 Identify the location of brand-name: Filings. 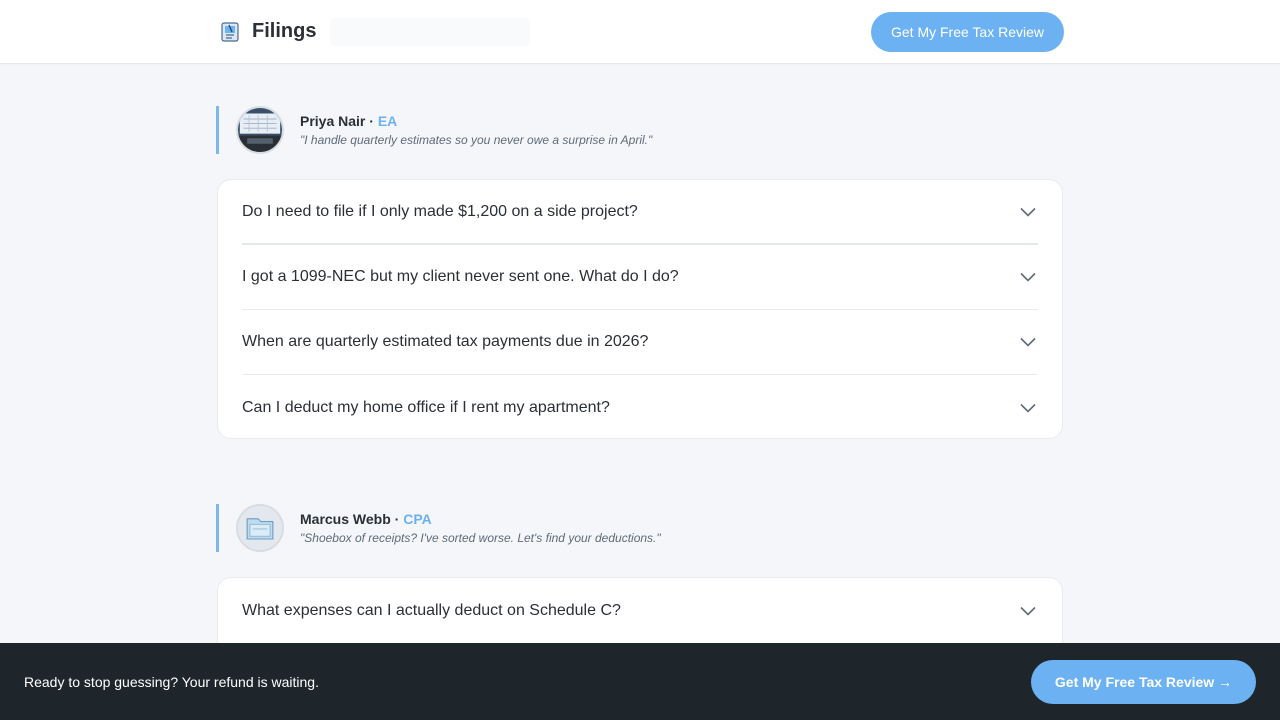
(284, 31).